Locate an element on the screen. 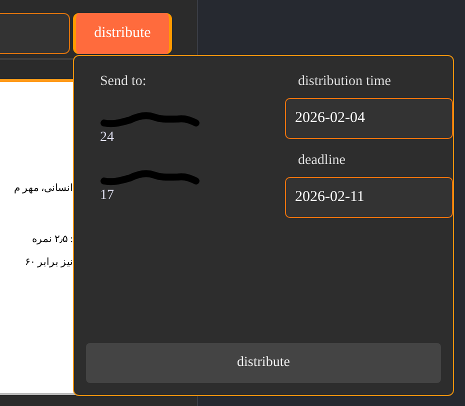 The width and height of the screenshot is (465, 406). field-label: distribution time is located at coordinates (344, 82).